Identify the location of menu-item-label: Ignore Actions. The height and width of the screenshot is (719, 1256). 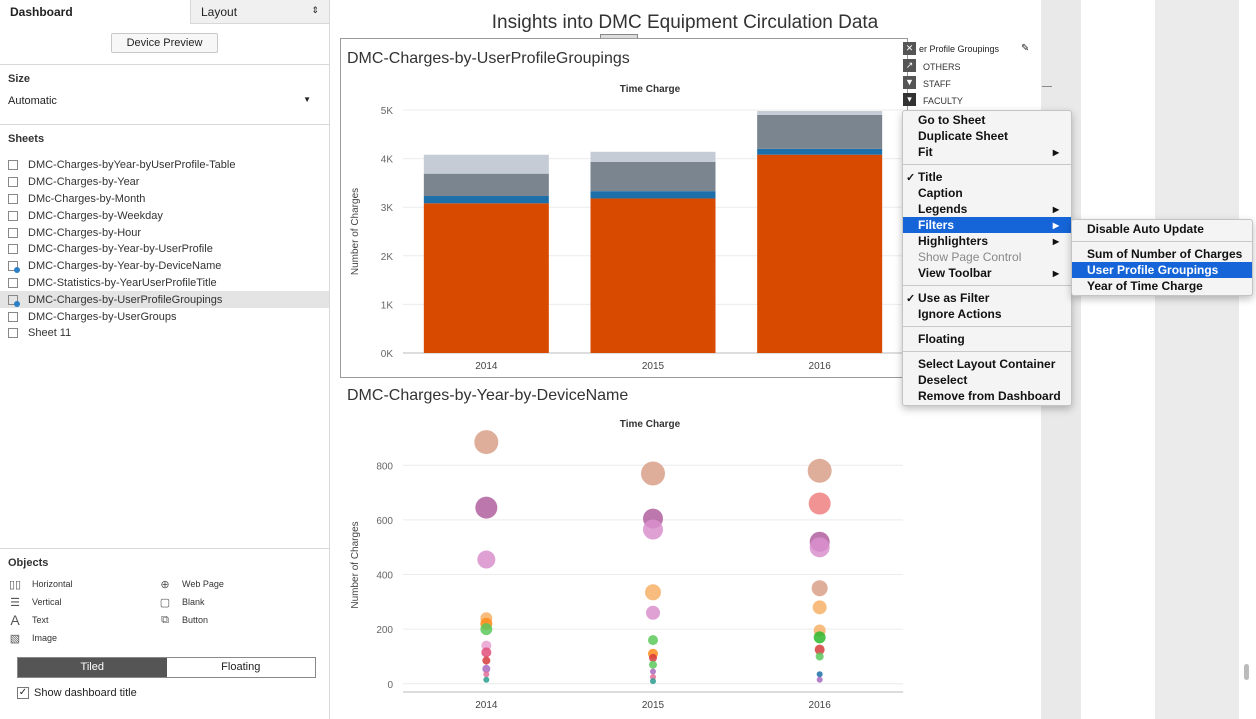
(960, 314).